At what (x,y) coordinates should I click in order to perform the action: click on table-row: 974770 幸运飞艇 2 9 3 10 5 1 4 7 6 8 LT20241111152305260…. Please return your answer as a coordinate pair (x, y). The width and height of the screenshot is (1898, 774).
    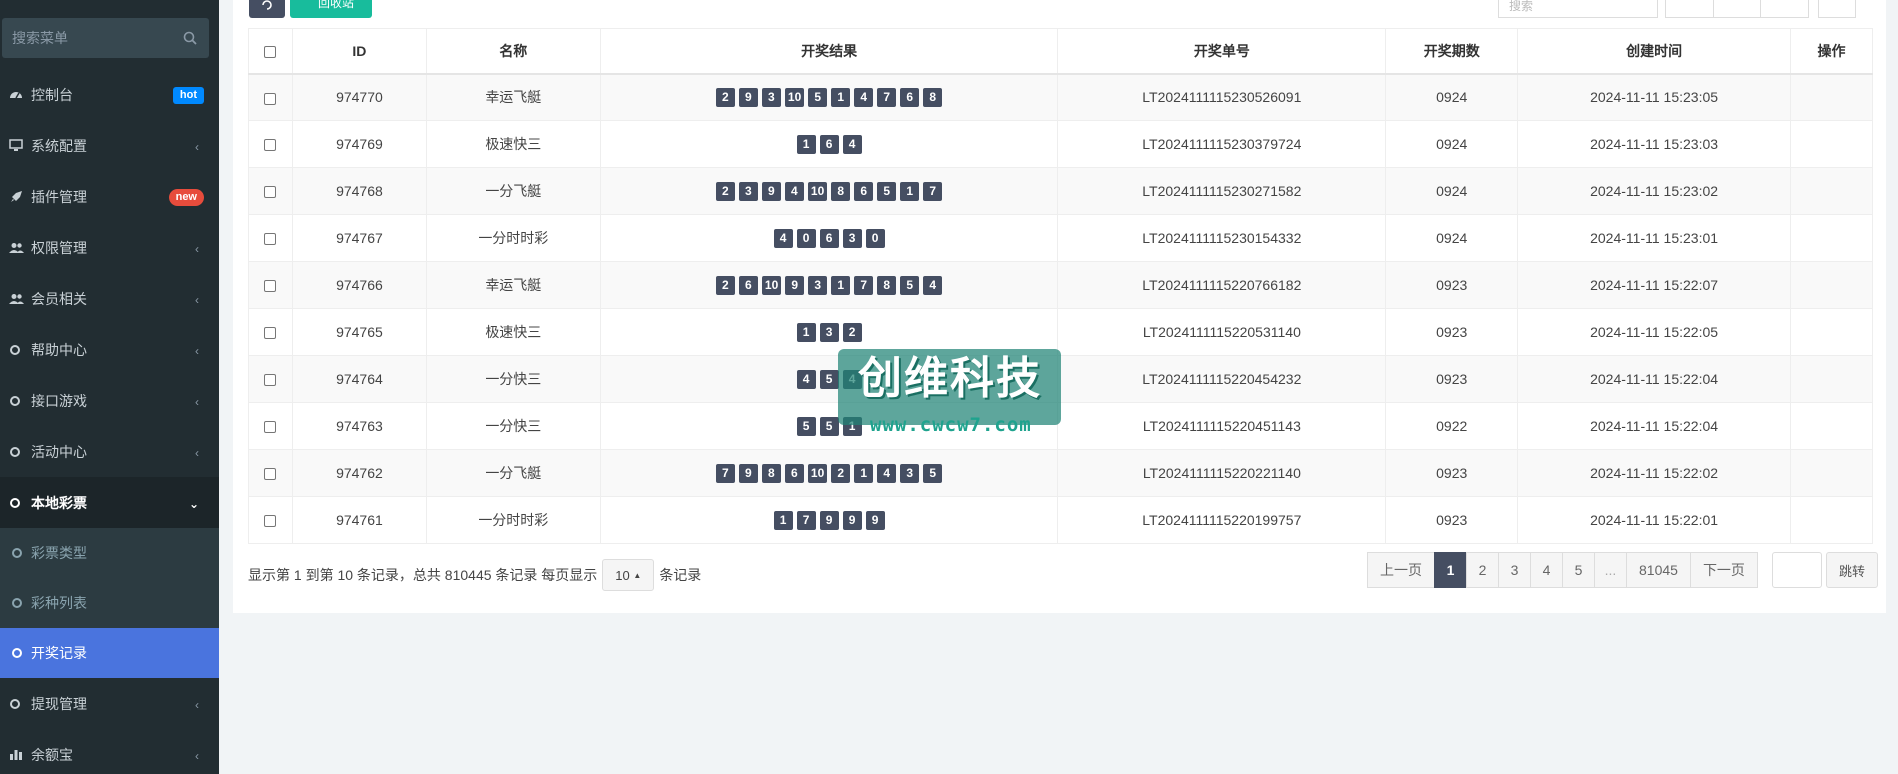
    Looking at the image, I should click on (1061, 97).